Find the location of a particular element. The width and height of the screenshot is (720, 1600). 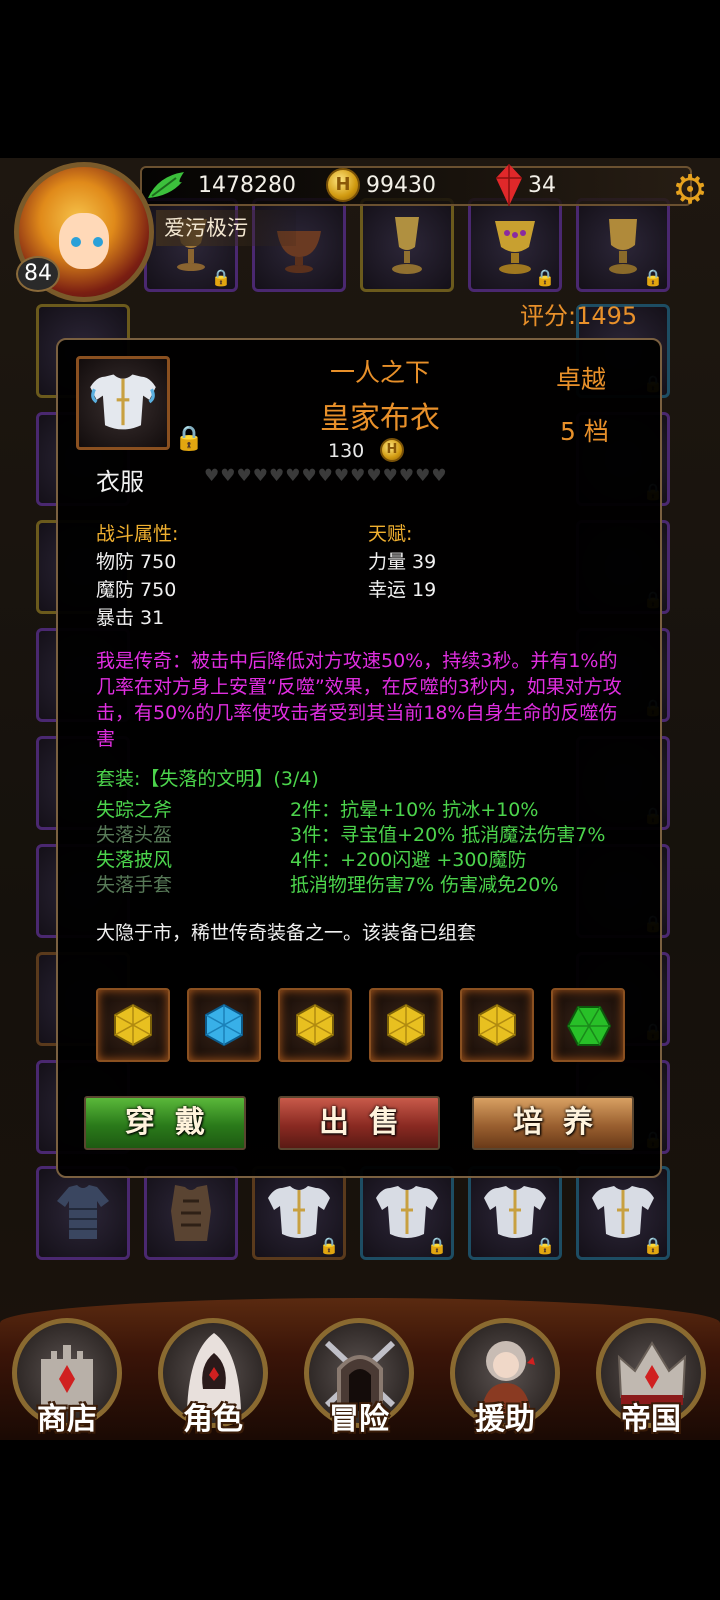

trophy-icon is located at coordinates (623, 246).